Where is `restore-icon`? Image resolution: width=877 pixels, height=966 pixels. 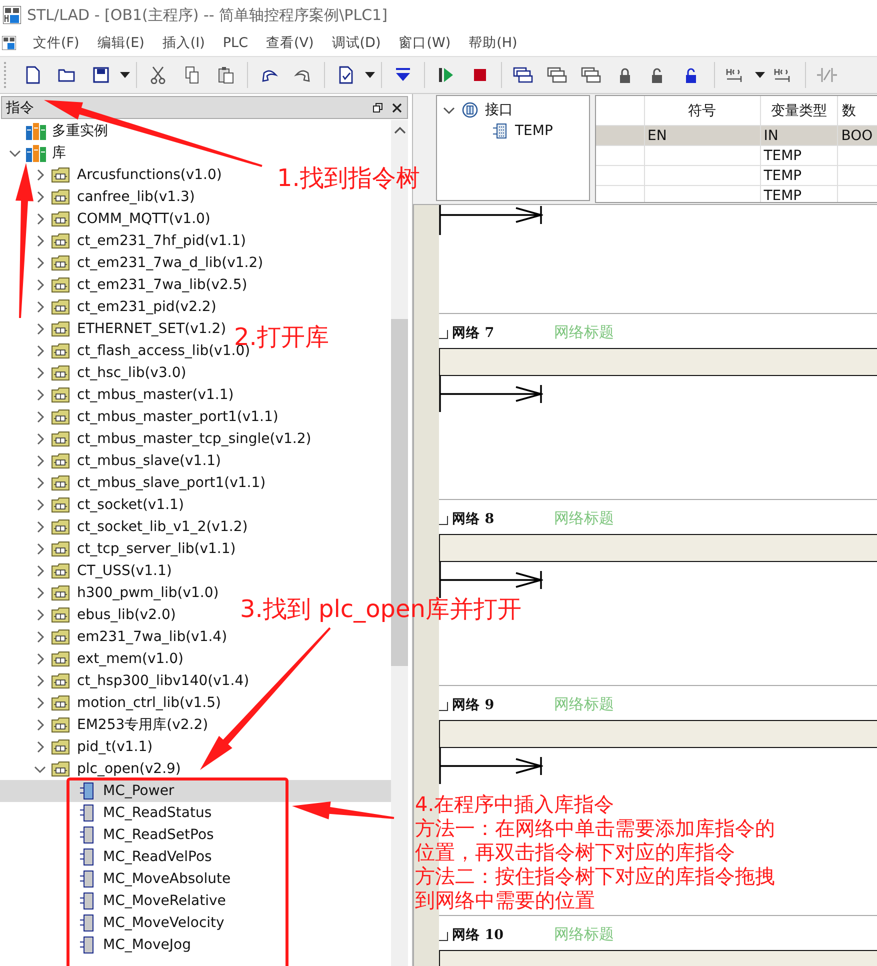 restore-icon is located at coordinates (378, 107).